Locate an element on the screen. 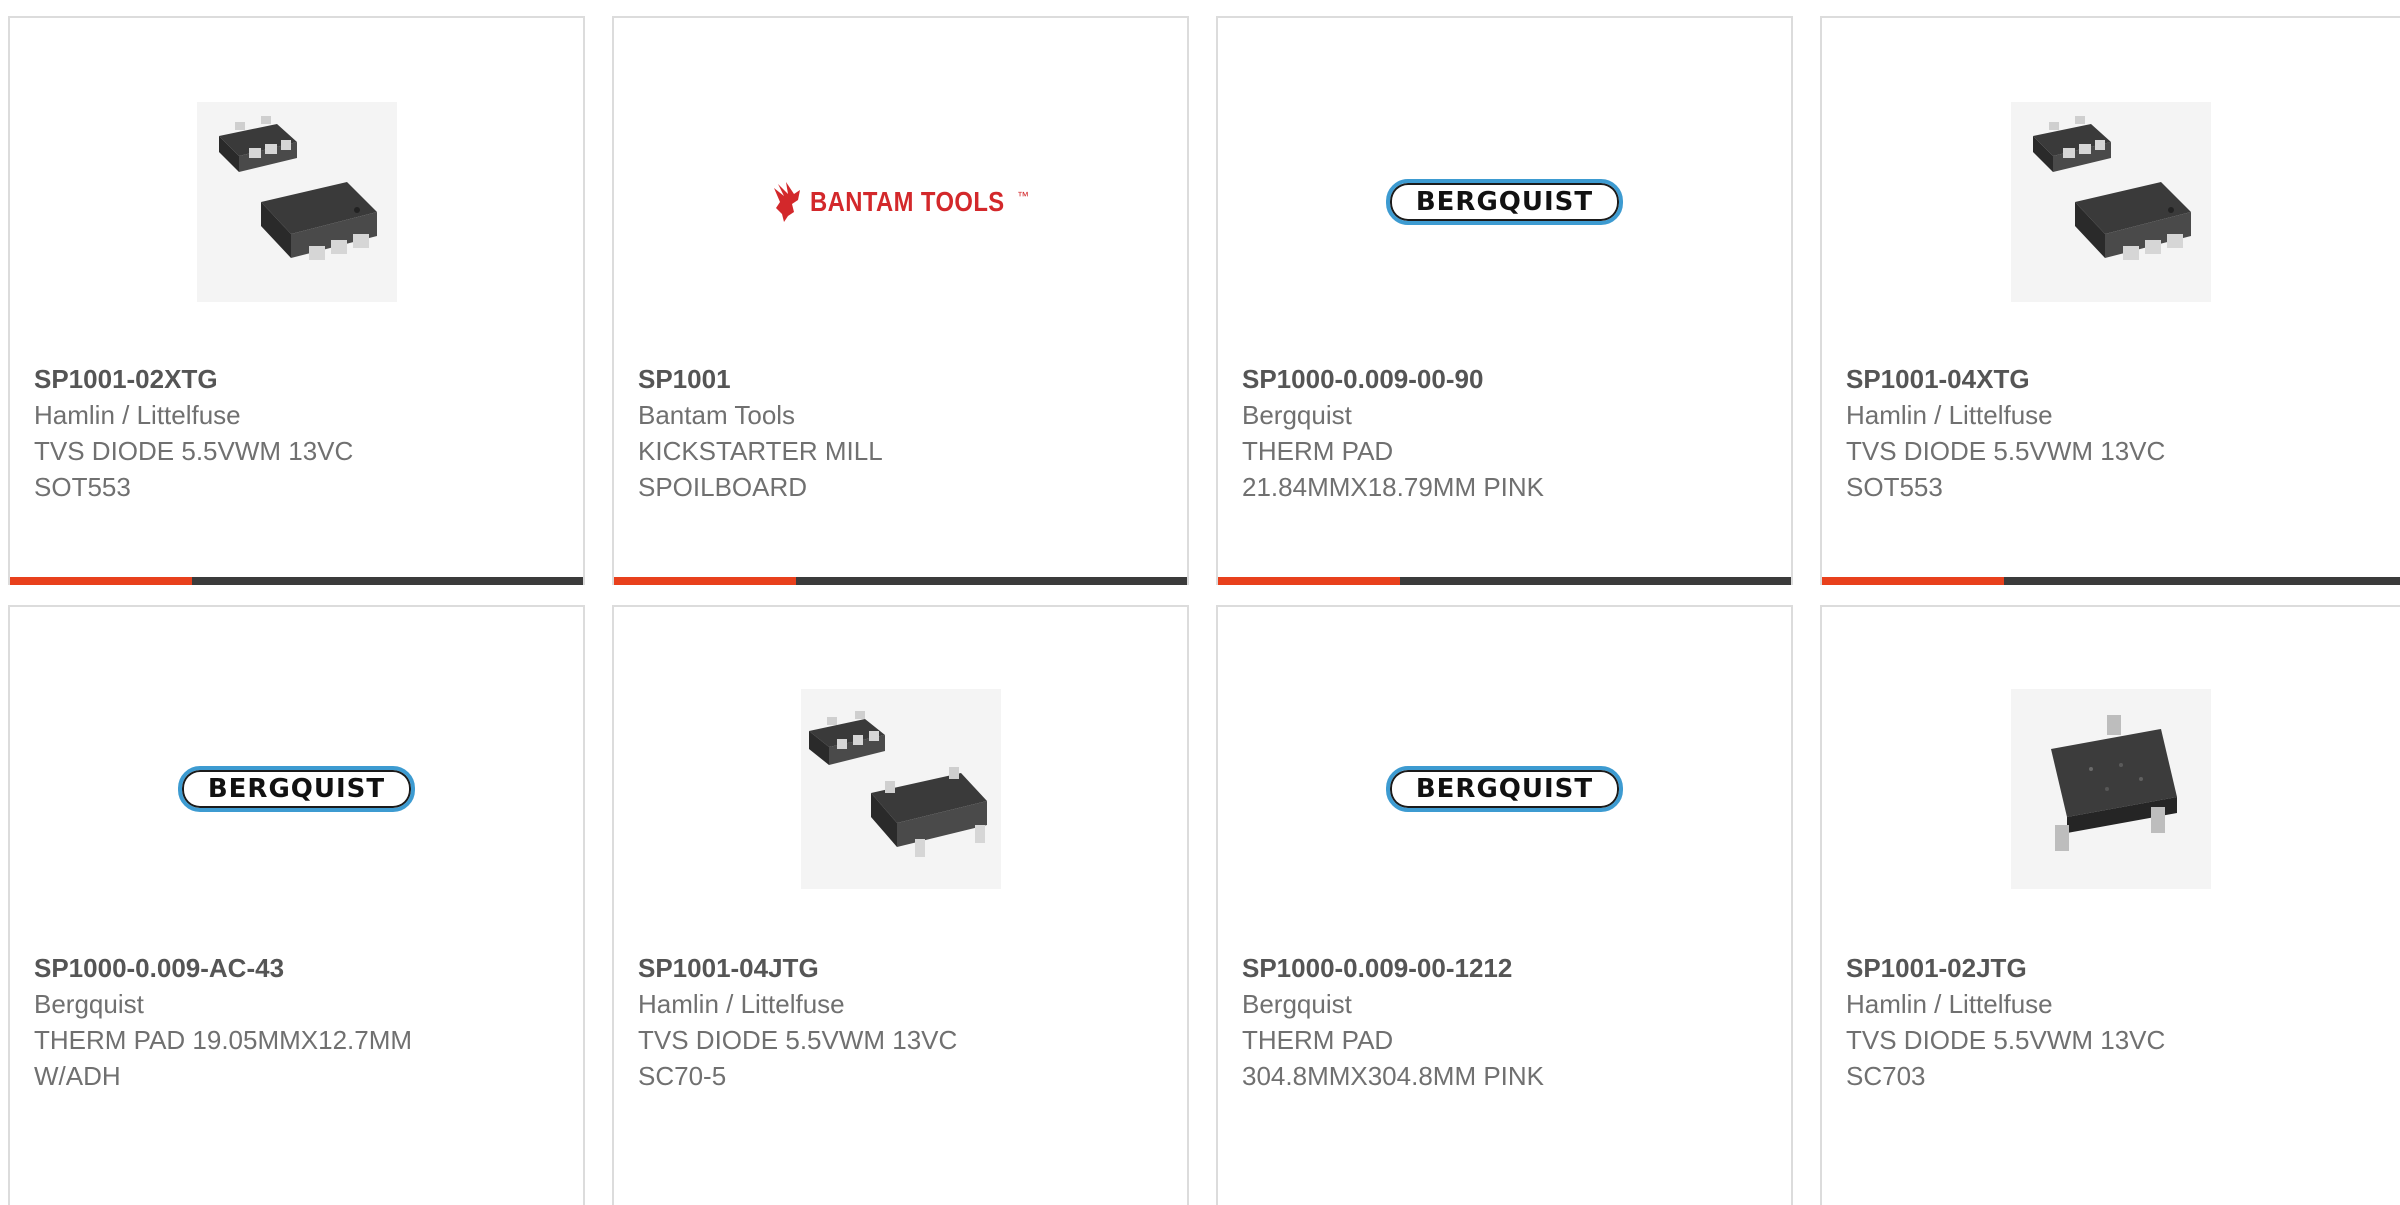  description-line-1: THERM PAD 19.05MMX12.7MM is located at coordinates (223, 1040).